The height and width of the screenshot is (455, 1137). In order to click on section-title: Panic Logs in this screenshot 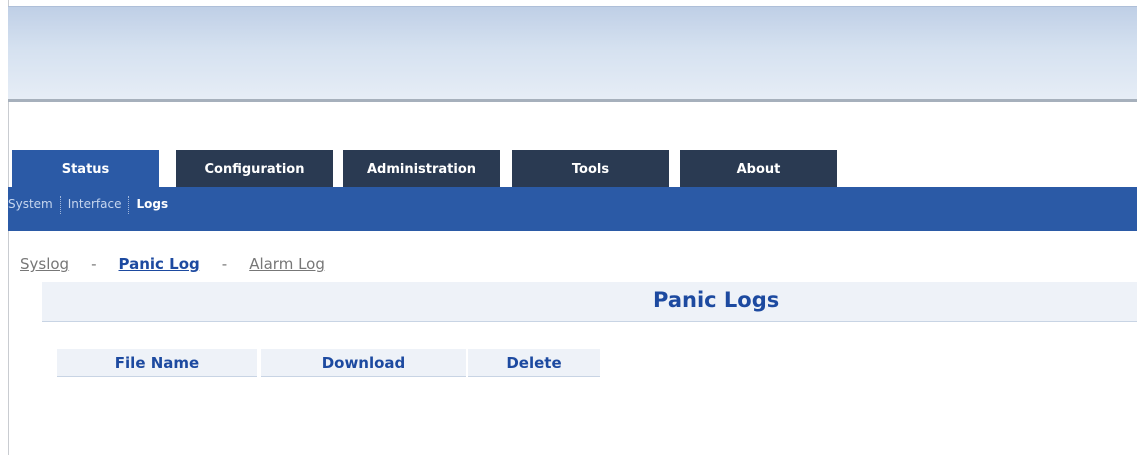, I will do `click(716, 300)`.